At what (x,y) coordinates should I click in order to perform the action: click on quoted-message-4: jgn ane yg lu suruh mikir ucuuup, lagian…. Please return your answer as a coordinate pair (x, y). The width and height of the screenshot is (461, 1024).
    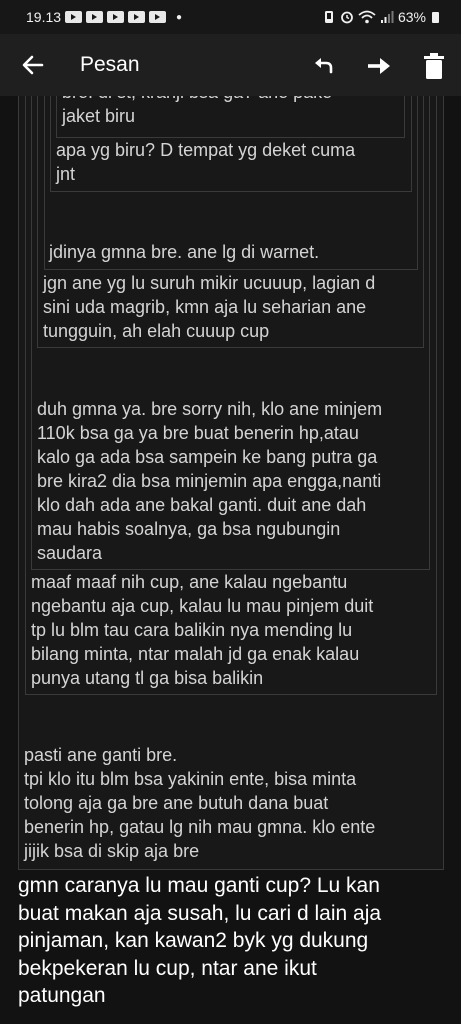
    Looking at the image, I should click on (209, 307).